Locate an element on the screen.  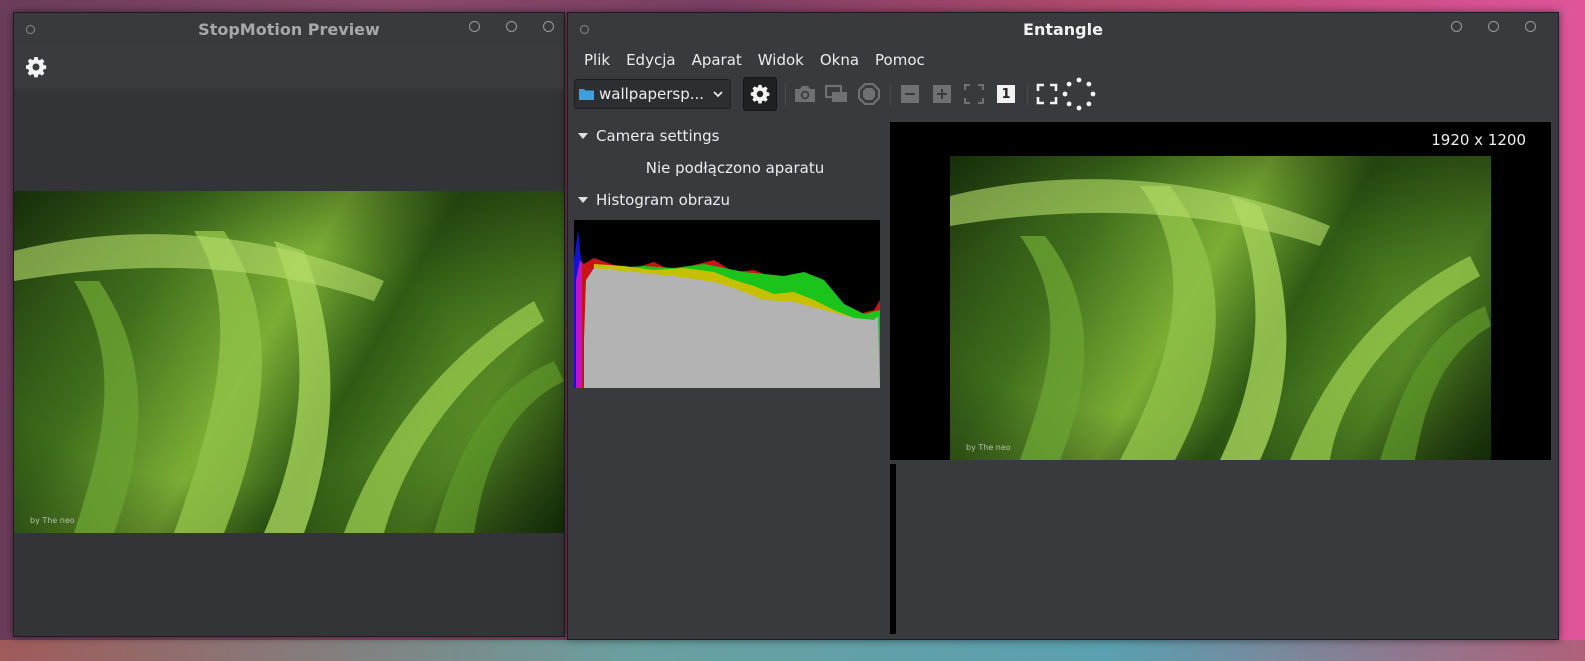
zoom-fit-icon is located at coordinates (974, 94).